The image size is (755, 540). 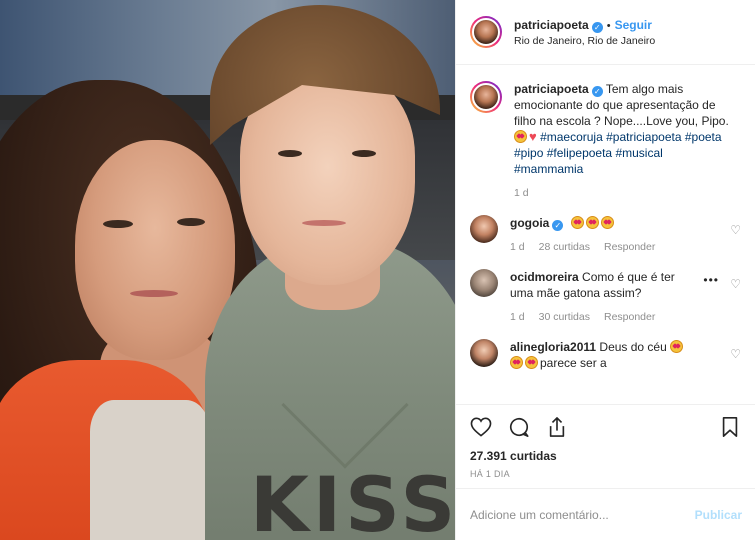 I want to click on hashtag: #poeta, so click(x=703, y=137).